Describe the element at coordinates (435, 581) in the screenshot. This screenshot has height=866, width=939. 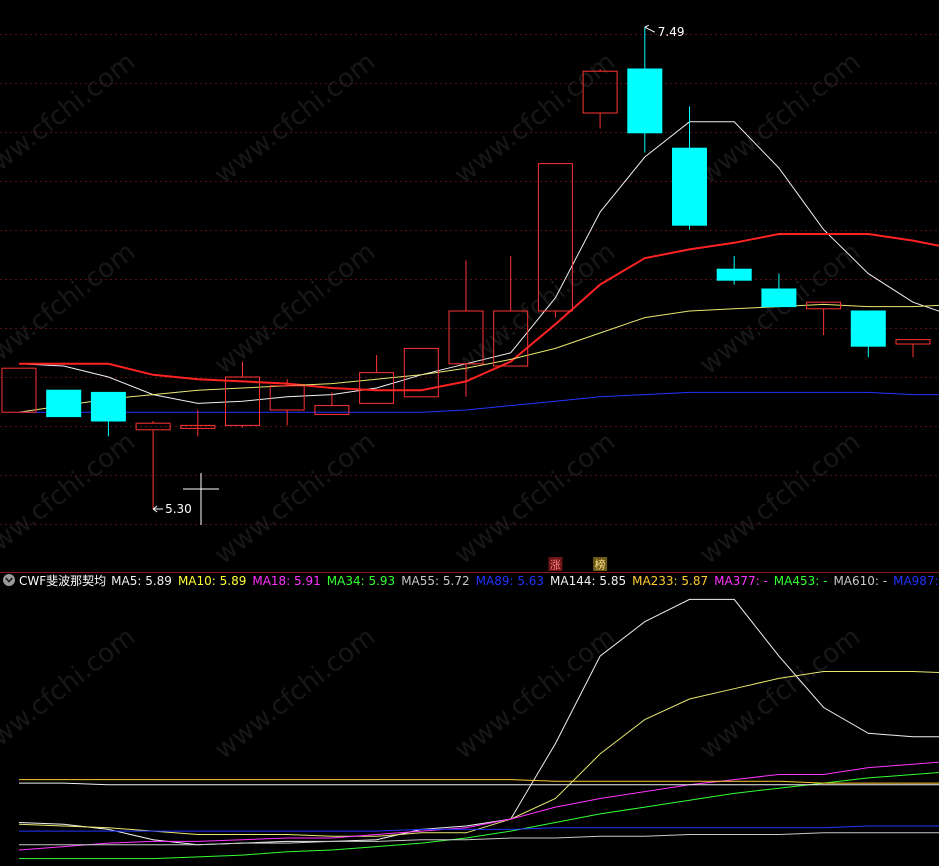
I see `legend-entry: MA55: 5.72` at that location.